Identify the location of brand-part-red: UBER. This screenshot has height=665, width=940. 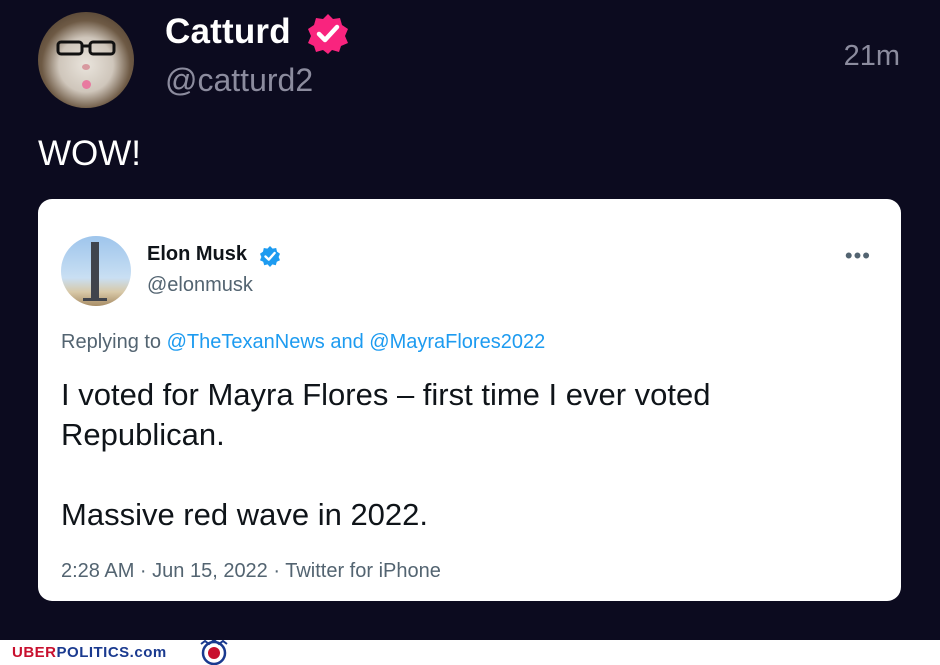
(34, 652).